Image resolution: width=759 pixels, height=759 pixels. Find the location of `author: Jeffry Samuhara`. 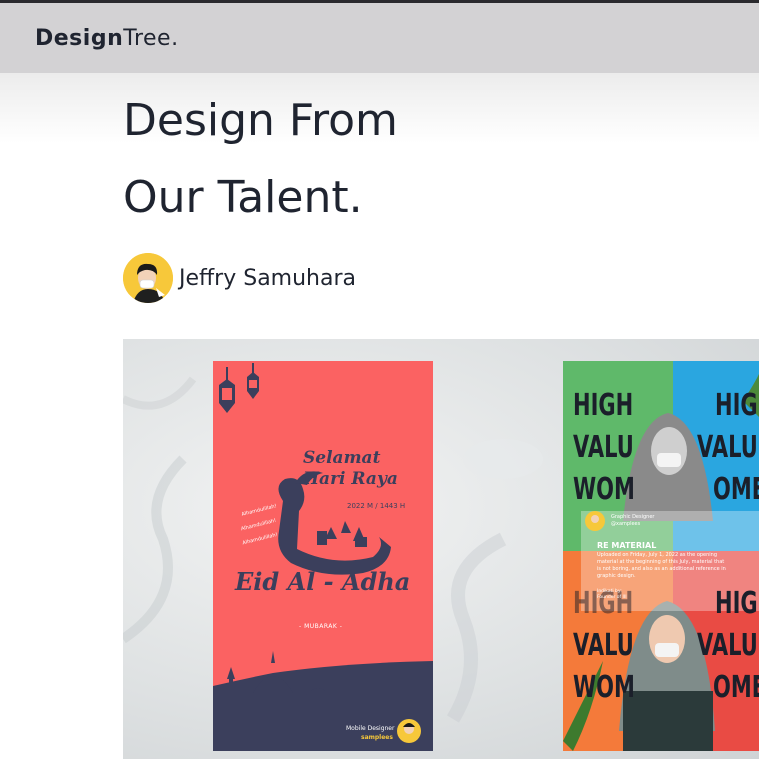

author: Jeffry Samuhara is located at coordinates (239, 278).